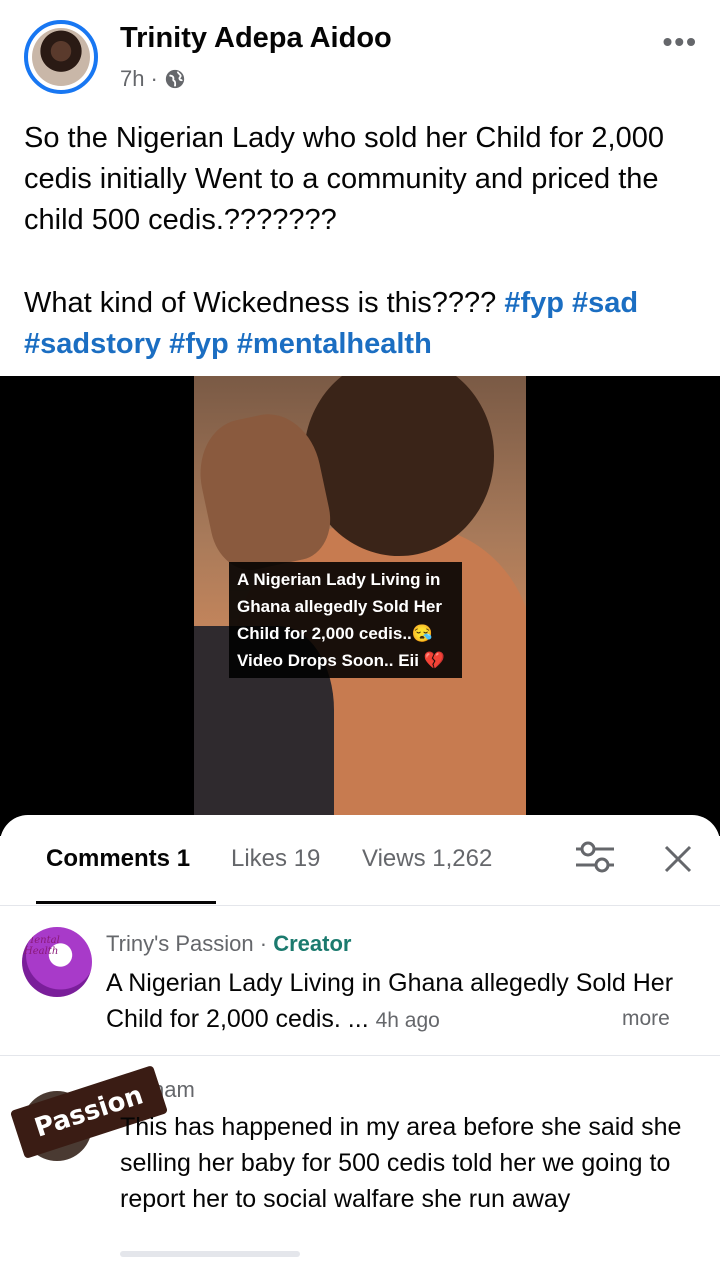 The width and height of the screenshot is (720, 1261). I want to click on overlay-line-2: Ghana allegedly Sold Her, so click(340, 606).